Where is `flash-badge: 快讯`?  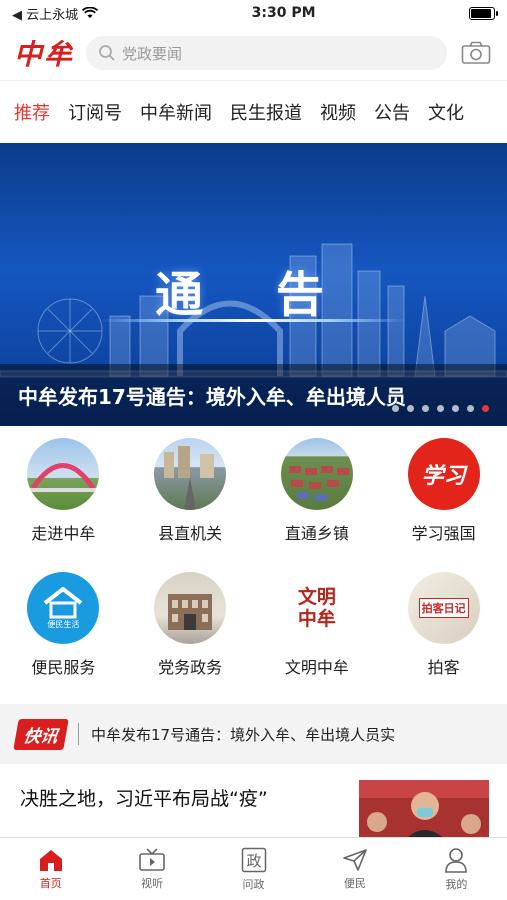
flash-badge: 快讯 is located at coordinates (41, 734).